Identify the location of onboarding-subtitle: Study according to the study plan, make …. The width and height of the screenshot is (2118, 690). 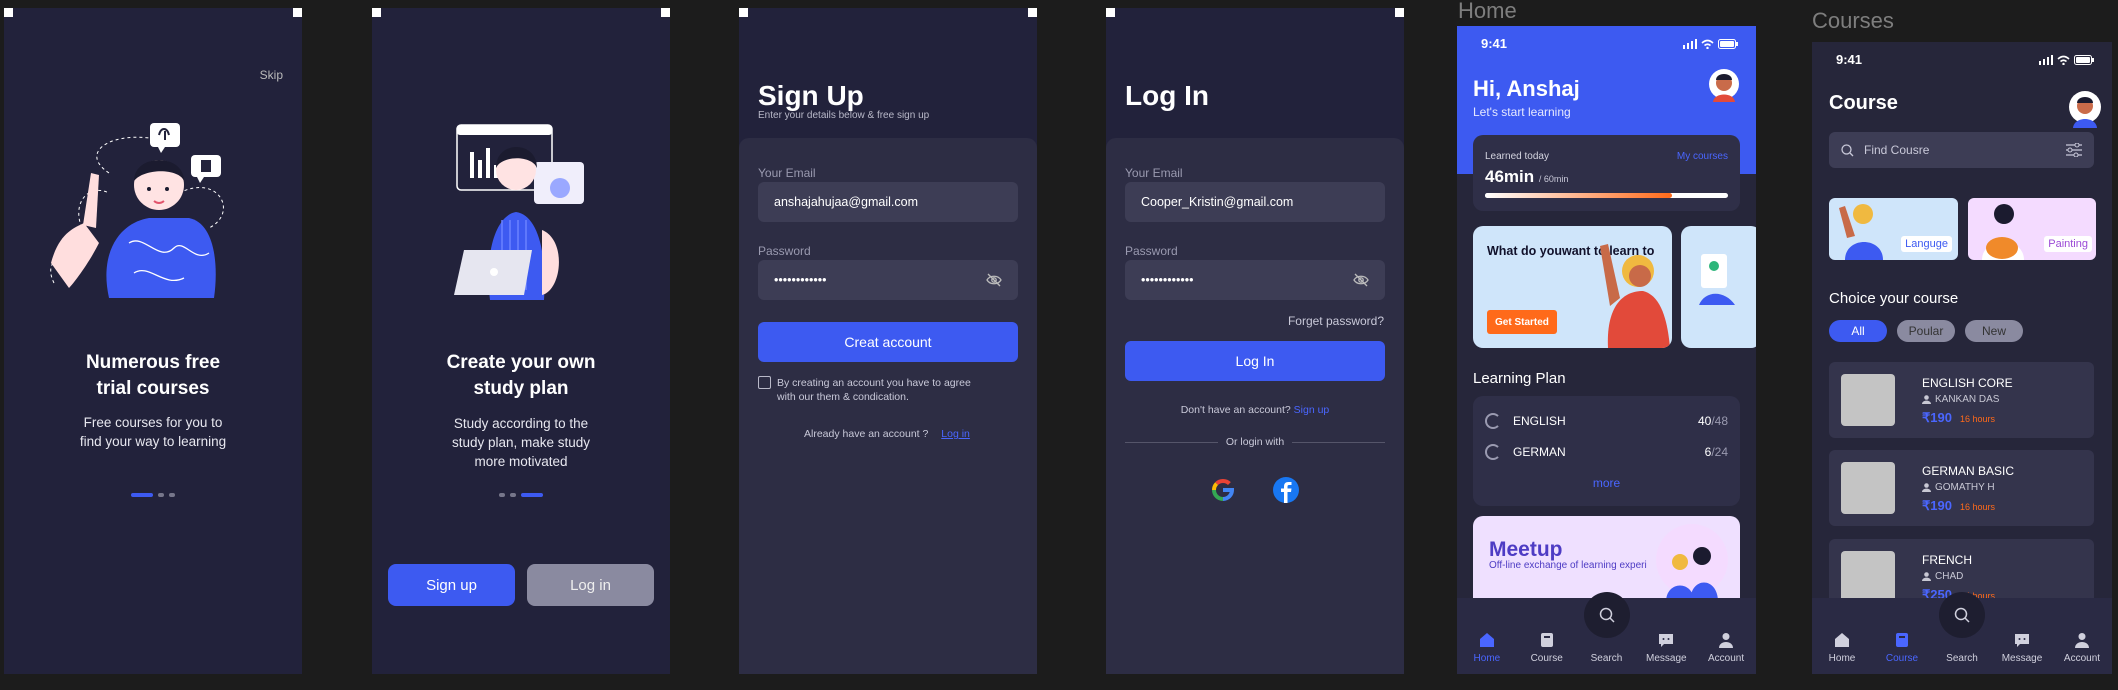
(521, 442).